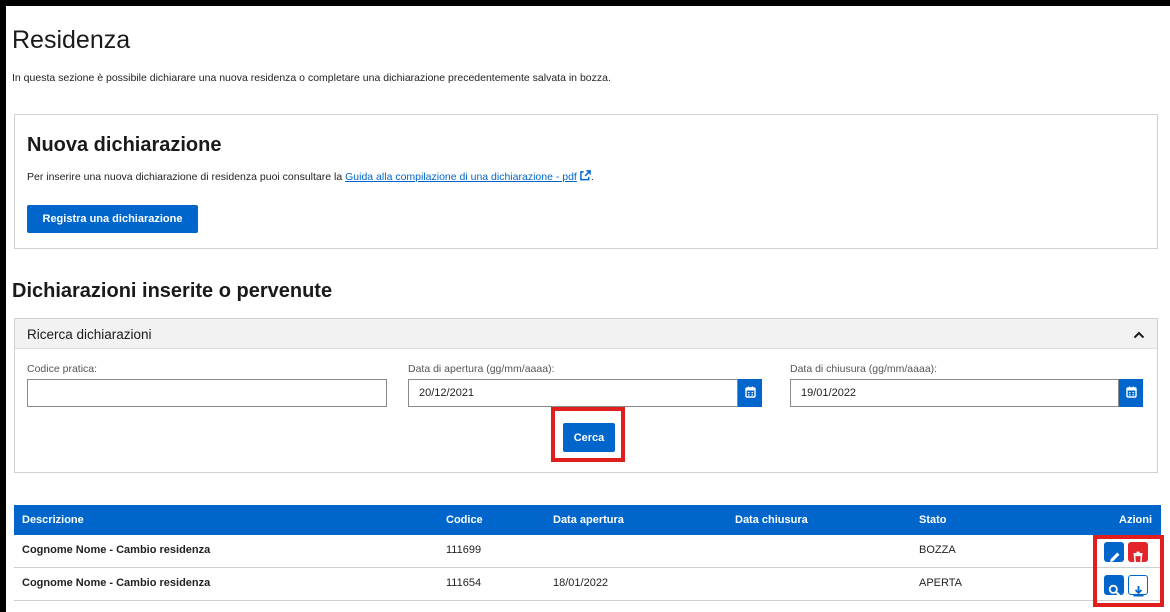 This screenshot has height=612, width=1170. I want to click on data-apertura-calendar-button, so click(750, 393).